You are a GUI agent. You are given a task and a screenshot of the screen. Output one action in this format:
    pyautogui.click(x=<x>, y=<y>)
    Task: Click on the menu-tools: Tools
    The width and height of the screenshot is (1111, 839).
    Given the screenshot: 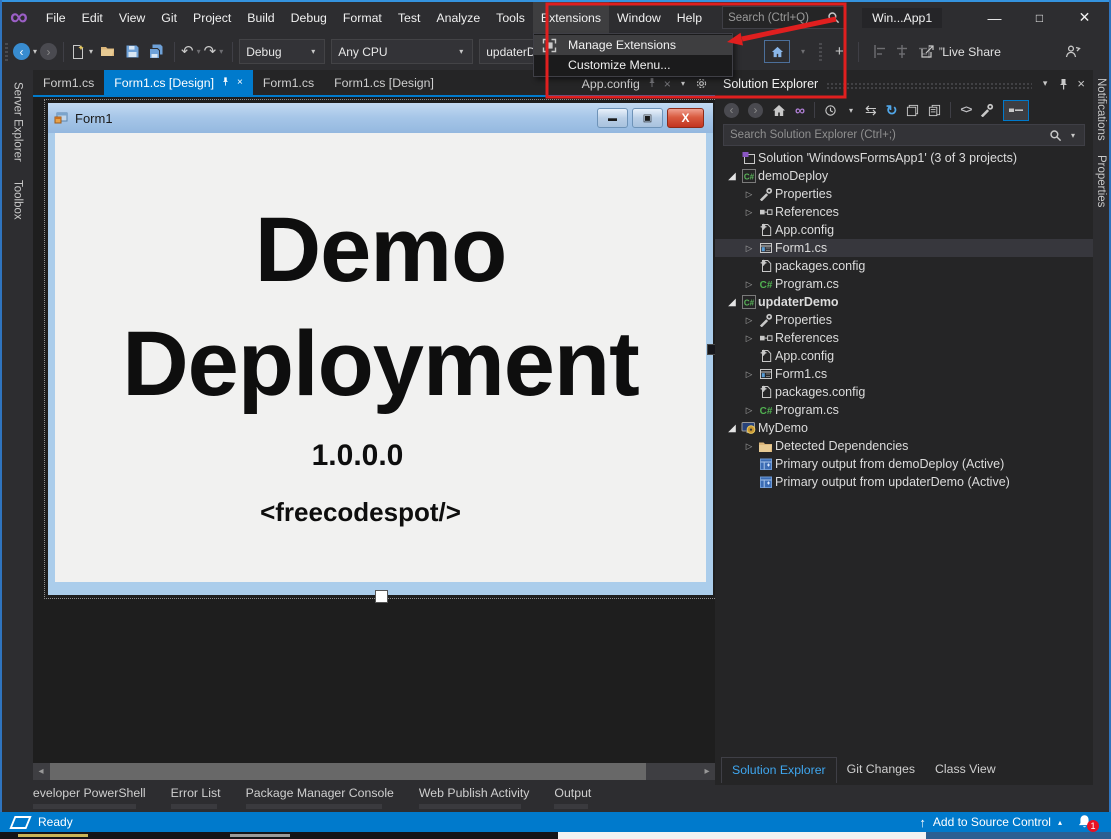 What is the action you would take?
    pyautogui.click(x=510, y=17)
    